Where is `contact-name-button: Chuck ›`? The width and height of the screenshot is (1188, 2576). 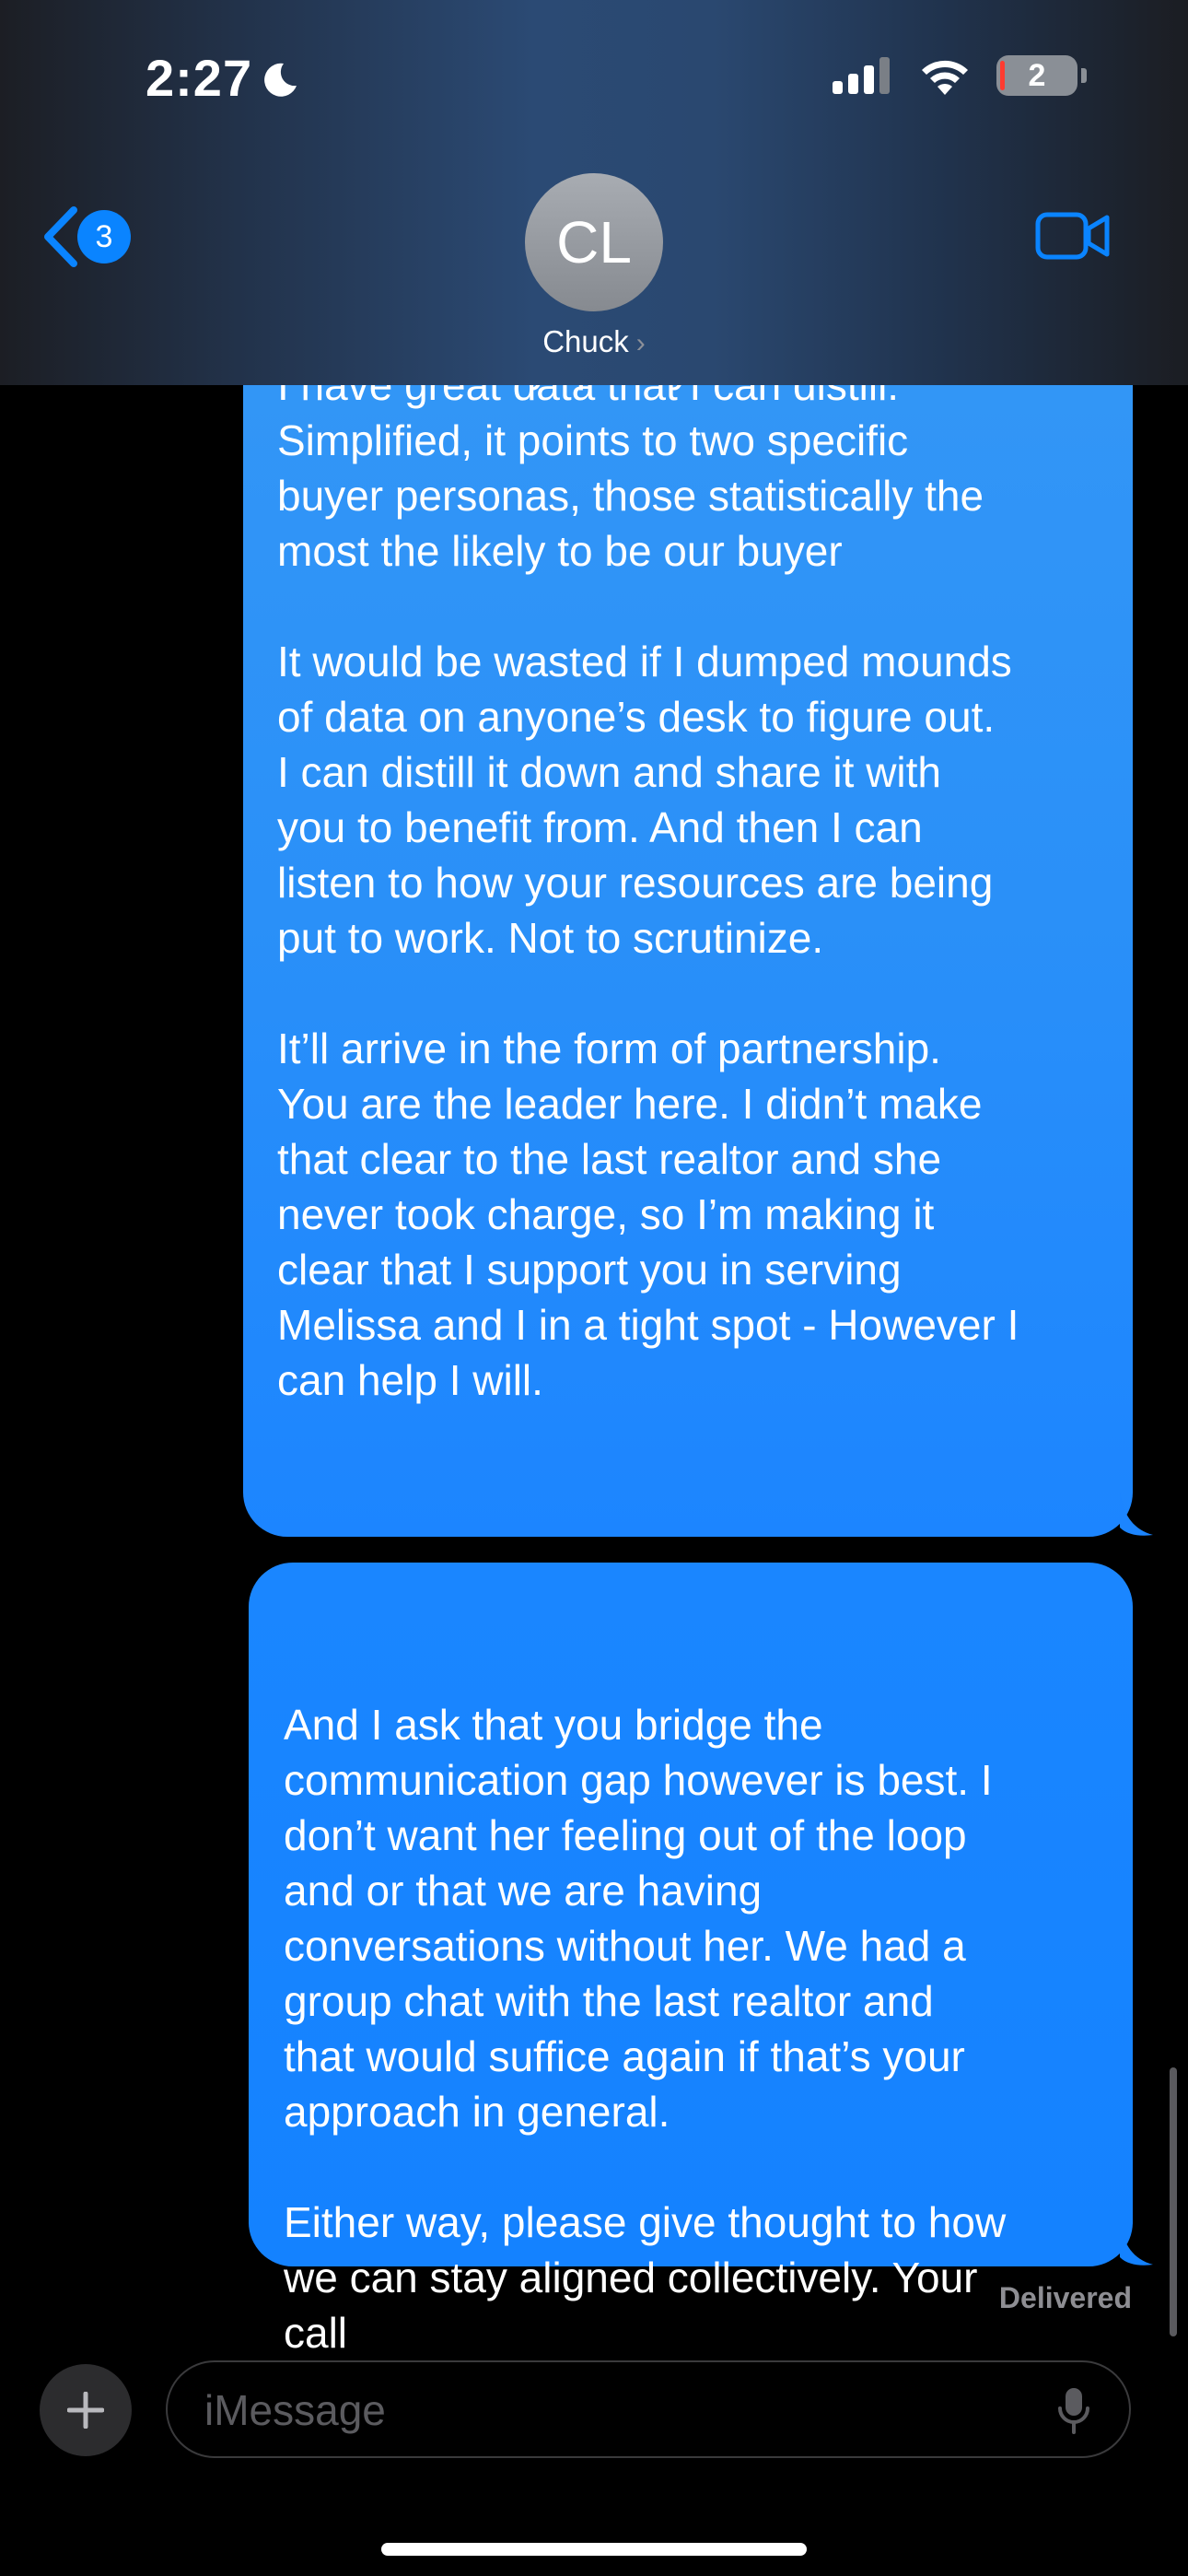 contact-name-button: Chuck › is located at coordinates (594, 341).